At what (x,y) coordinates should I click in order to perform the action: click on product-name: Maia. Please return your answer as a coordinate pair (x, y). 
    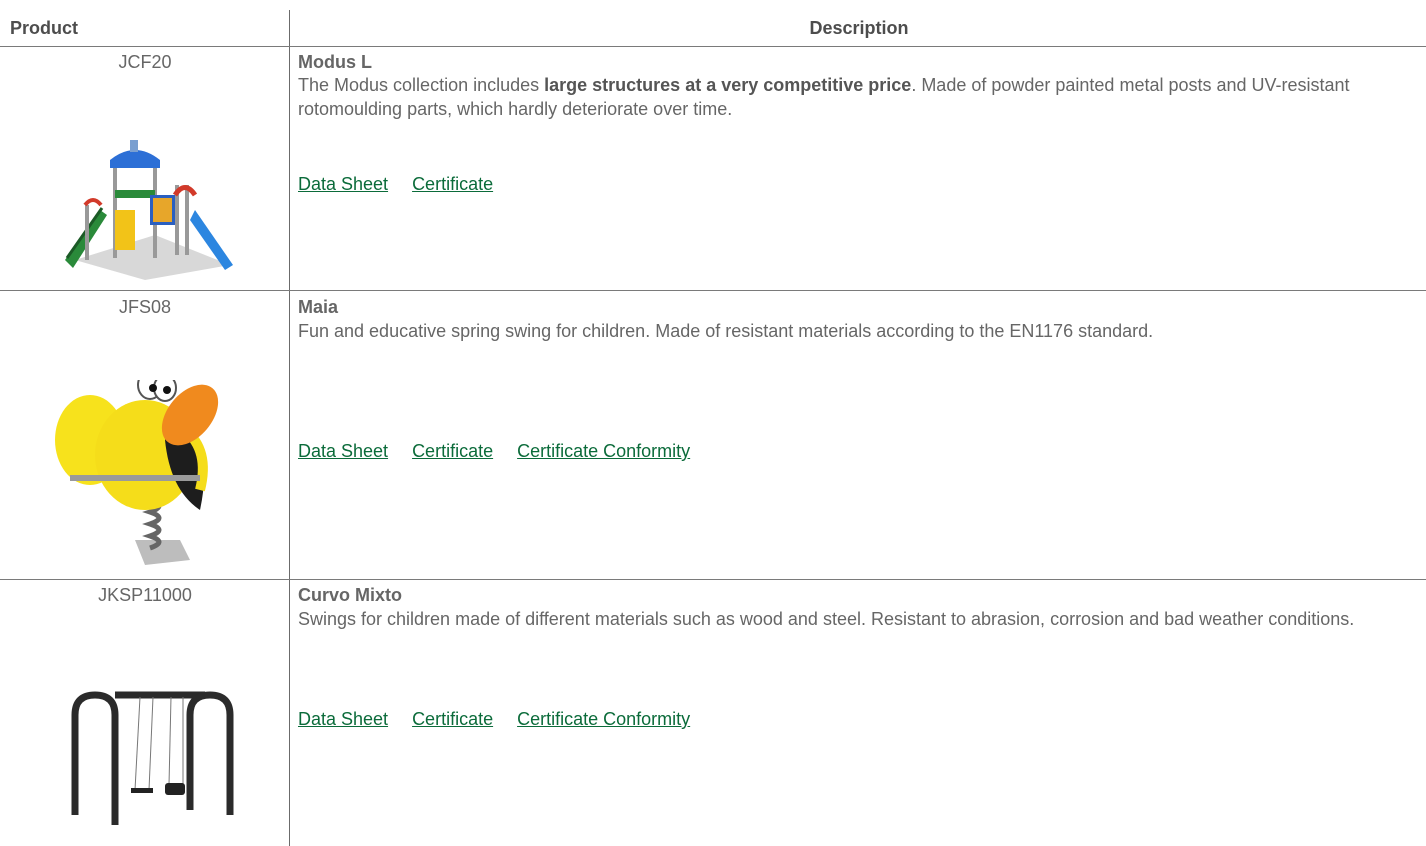
    Looking at the image, I should click on (318, 307).